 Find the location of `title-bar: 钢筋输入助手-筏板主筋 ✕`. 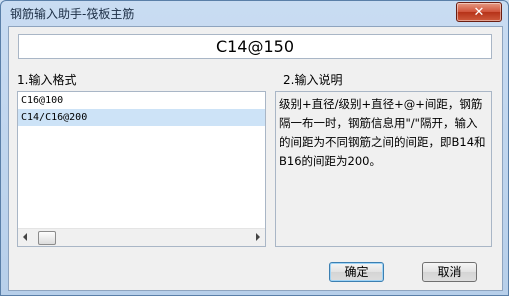

title-bar: 钢筋输入助手-筏板主筋 ✕ is located at coordinates (254, 13).